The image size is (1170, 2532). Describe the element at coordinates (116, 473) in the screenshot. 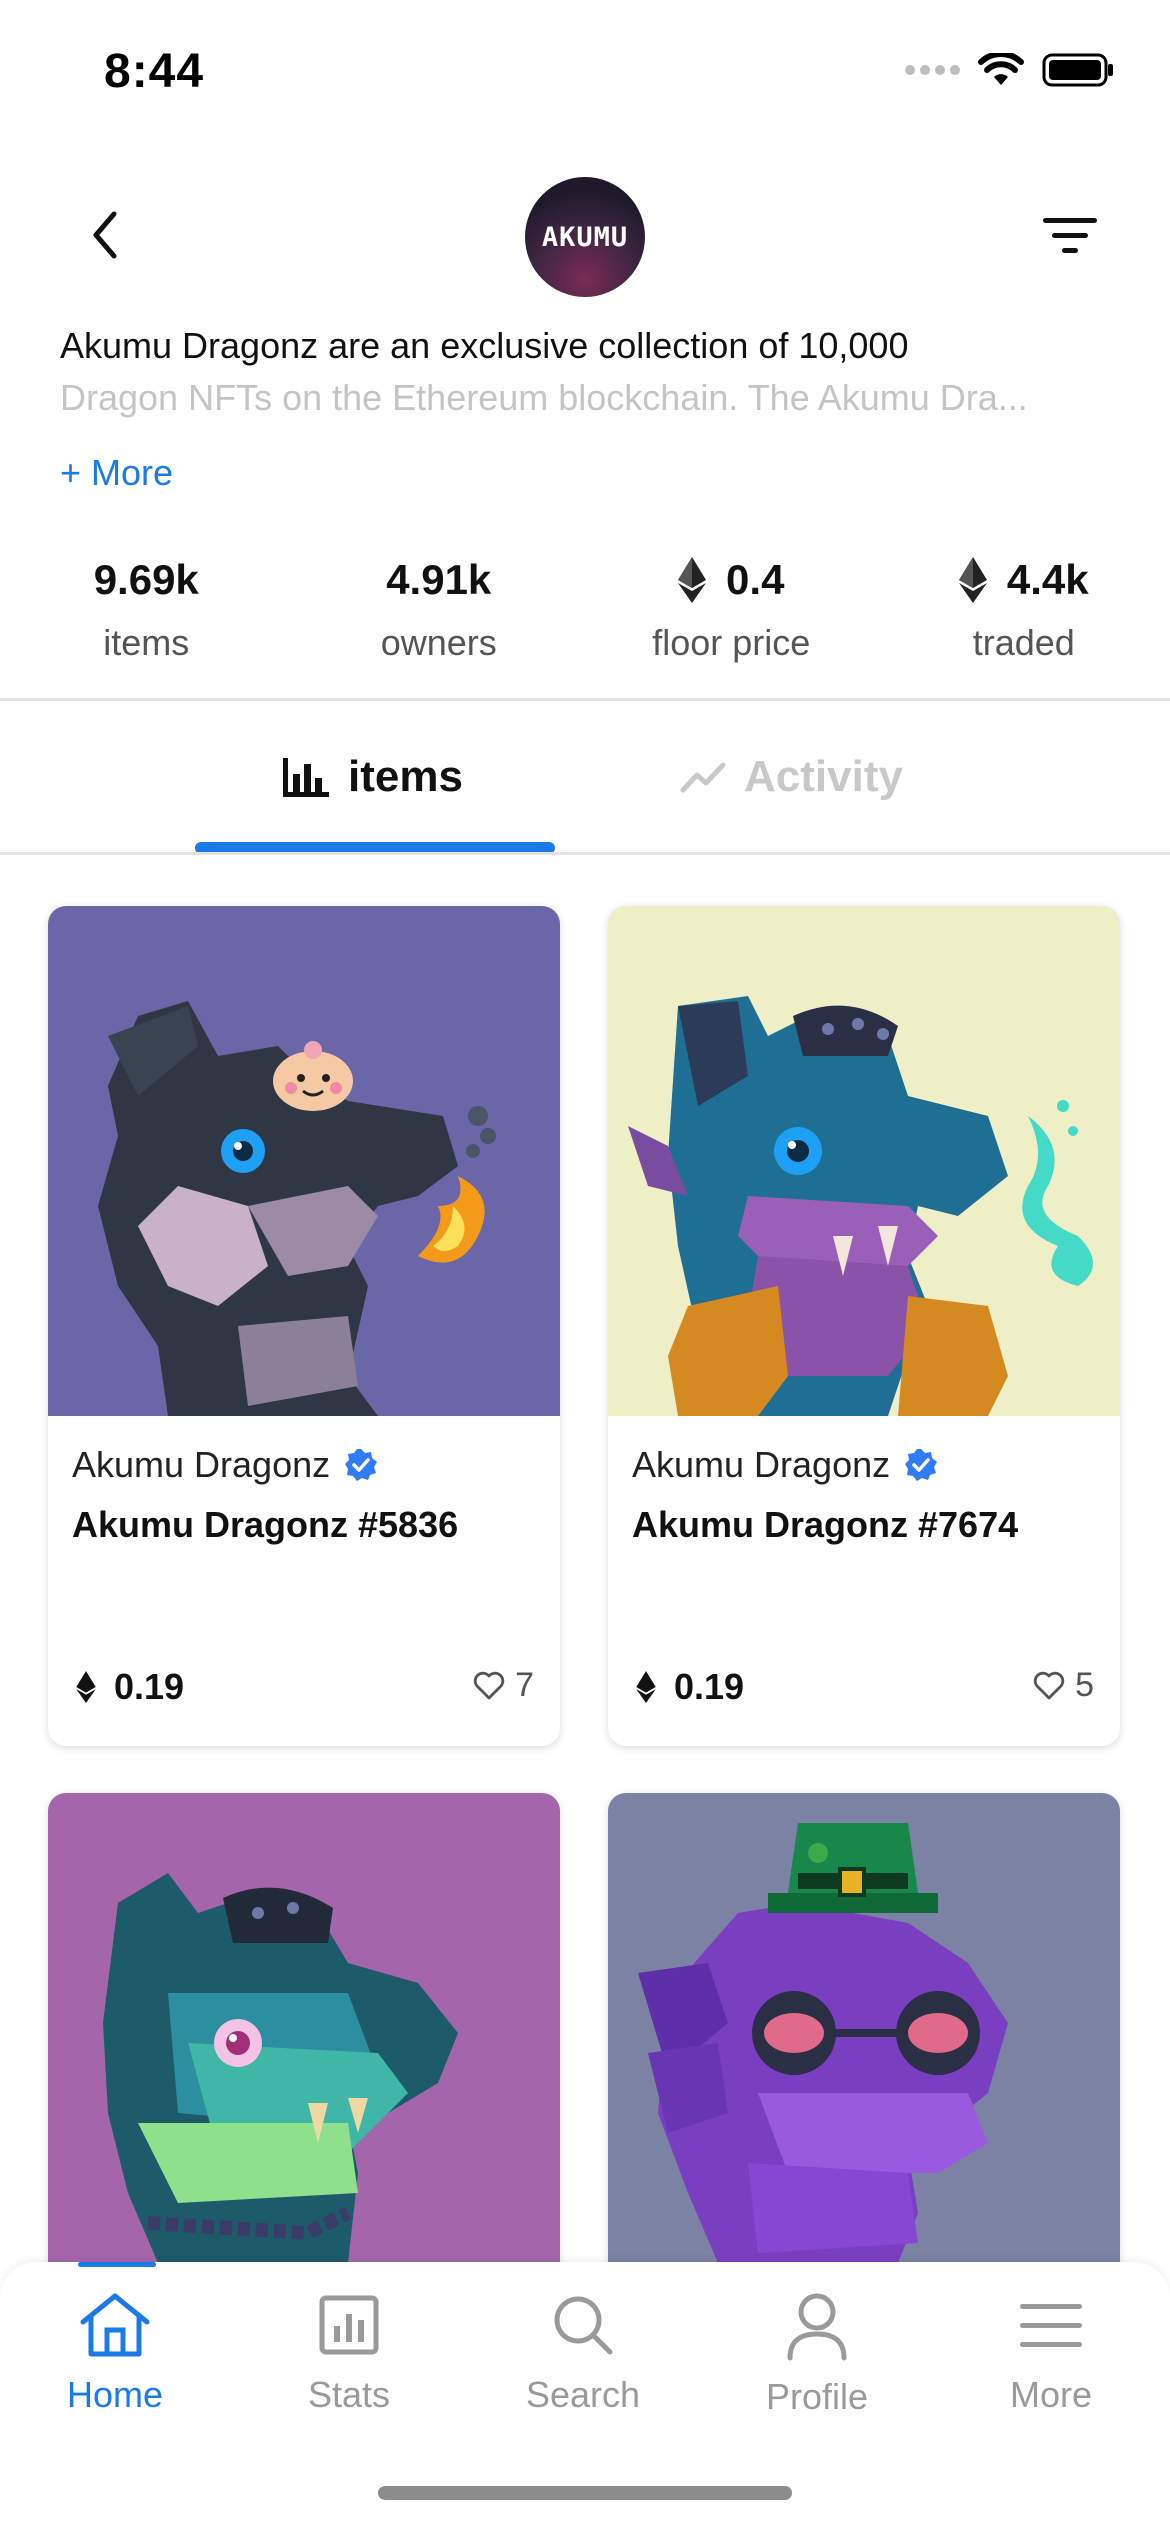

I see `more-link: + More` at that location.